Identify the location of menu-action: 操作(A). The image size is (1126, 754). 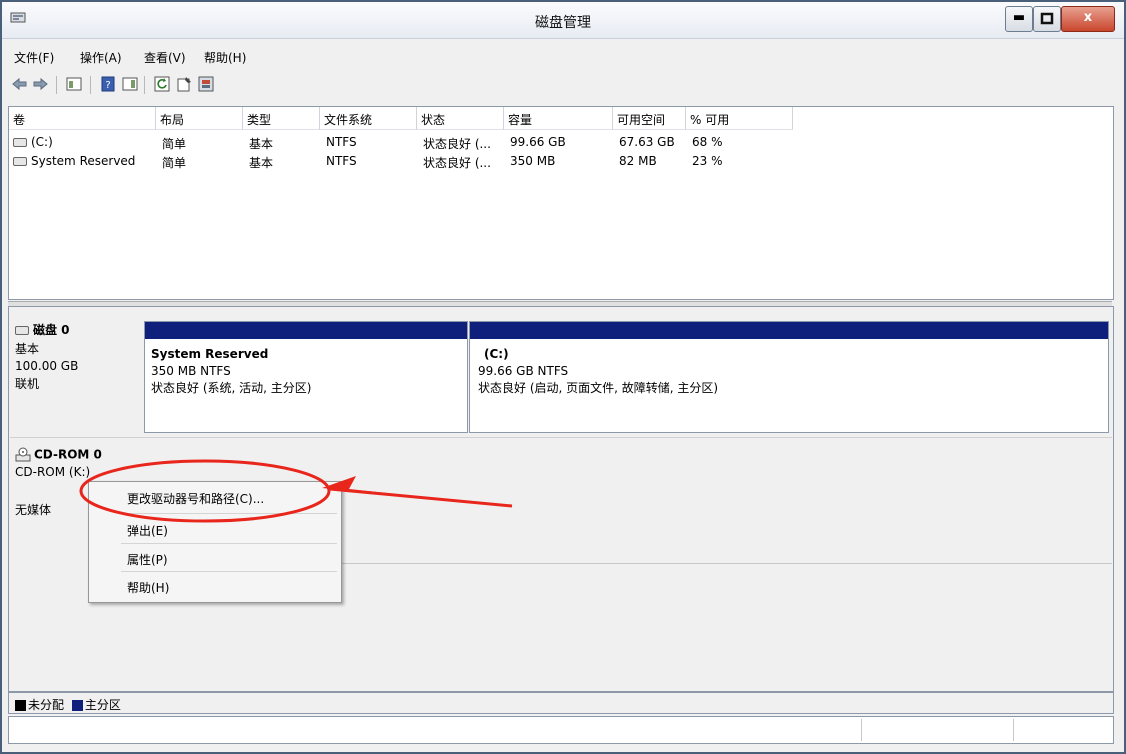
(101, 57).